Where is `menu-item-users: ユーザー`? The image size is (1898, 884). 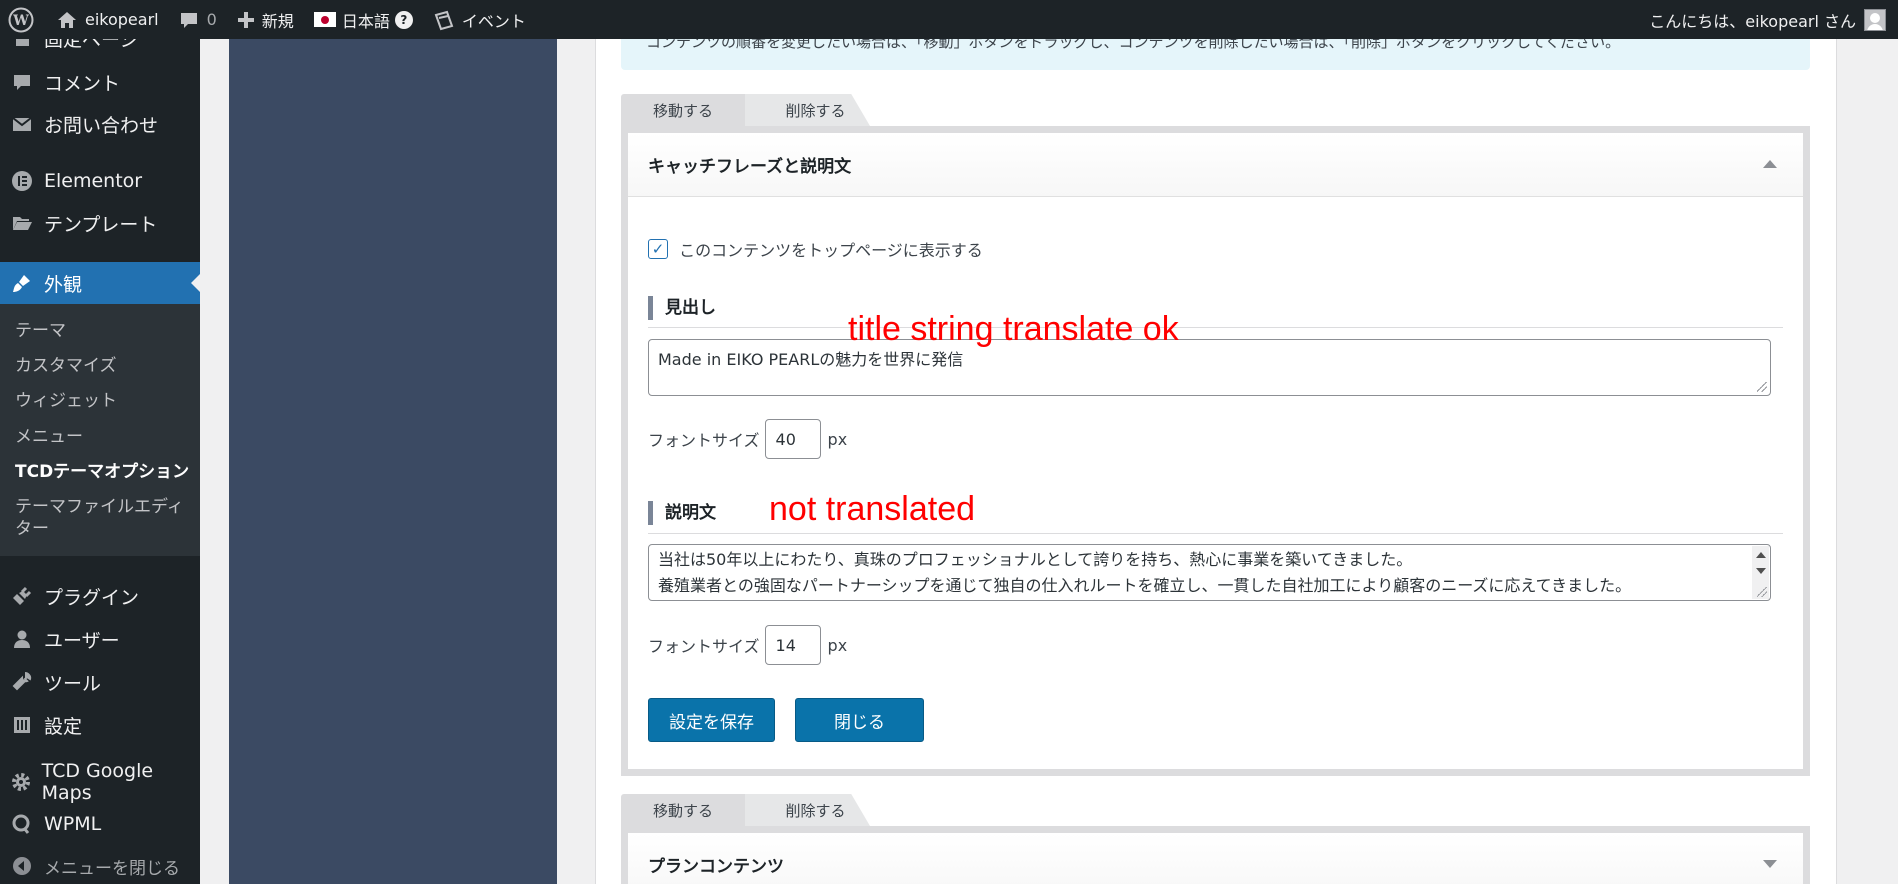 menu-item-users: ユーザー is located at coordinates (100, 639).